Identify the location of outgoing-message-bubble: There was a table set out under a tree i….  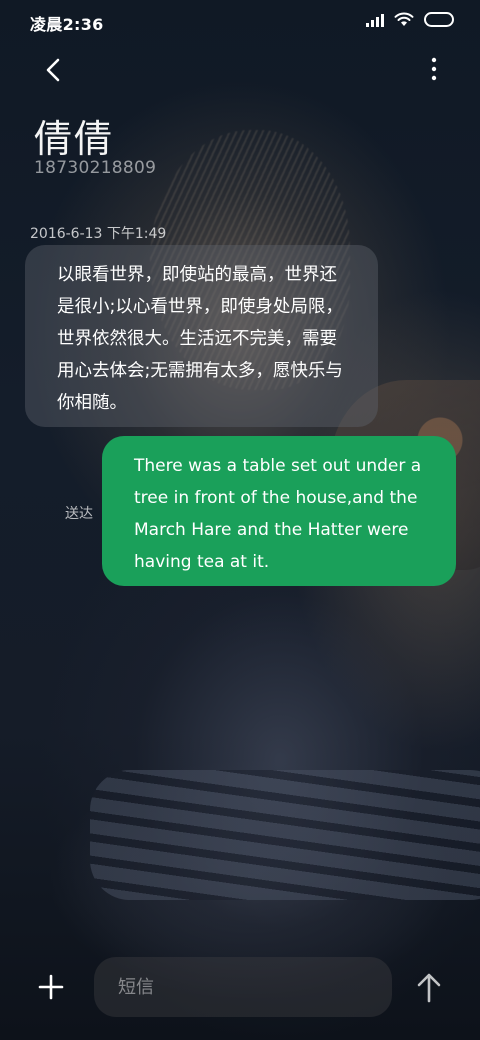
(279, 511).